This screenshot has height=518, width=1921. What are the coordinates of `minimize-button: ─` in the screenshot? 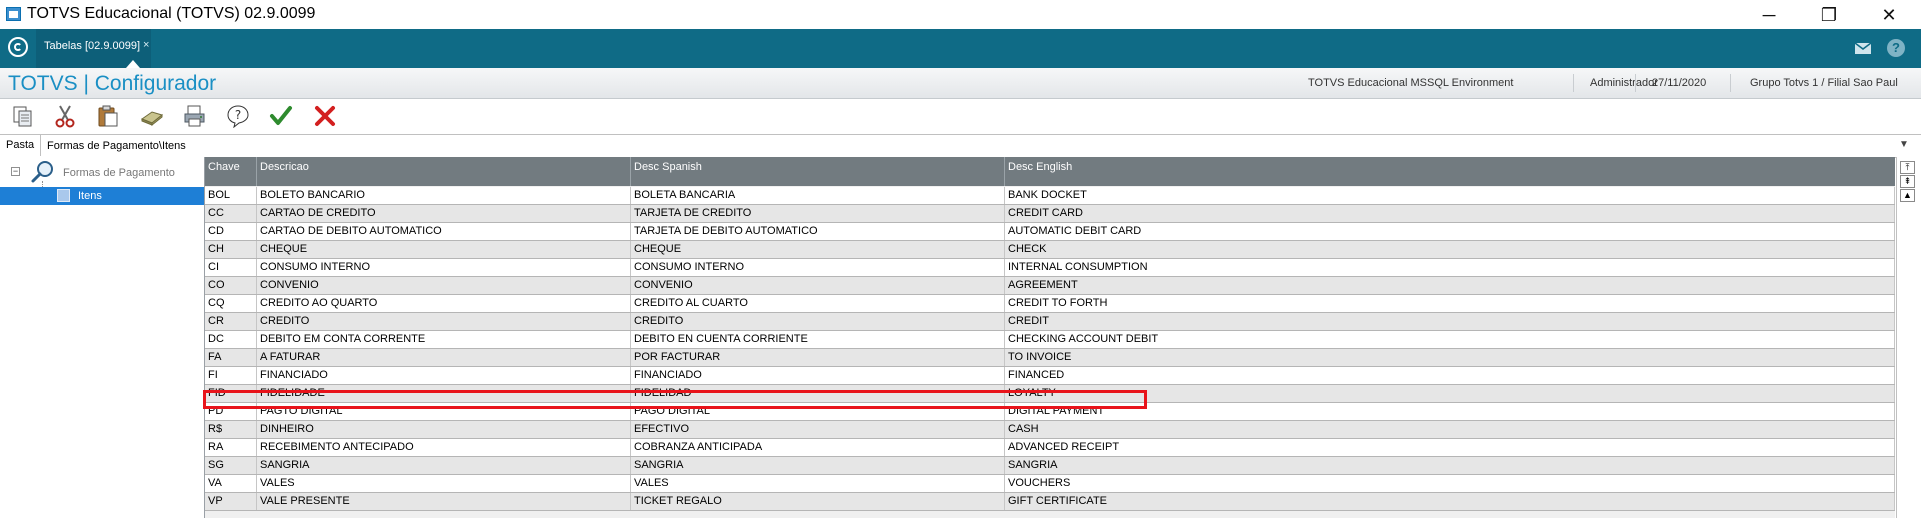 It's located at (1769, 15).